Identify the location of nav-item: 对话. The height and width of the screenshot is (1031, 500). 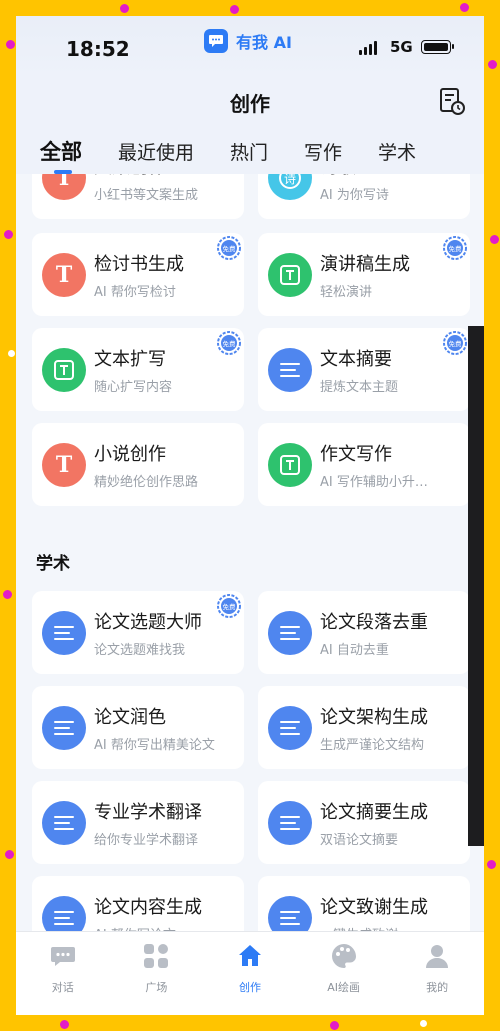
(63, 973).